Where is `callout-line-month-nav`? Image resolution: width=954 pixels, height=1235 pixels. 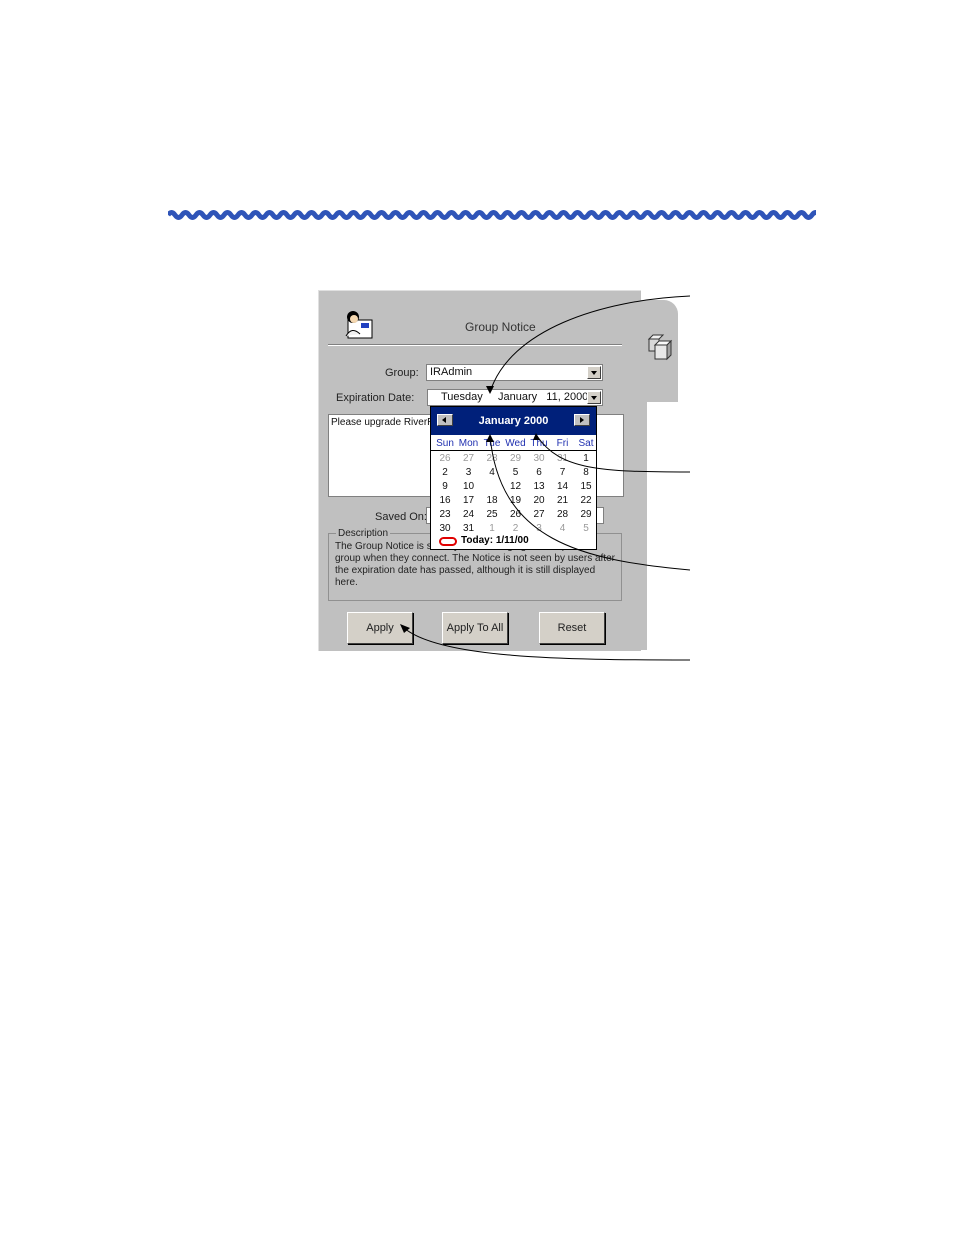 callout-line-month-nav is located at coordinates (613, 454).